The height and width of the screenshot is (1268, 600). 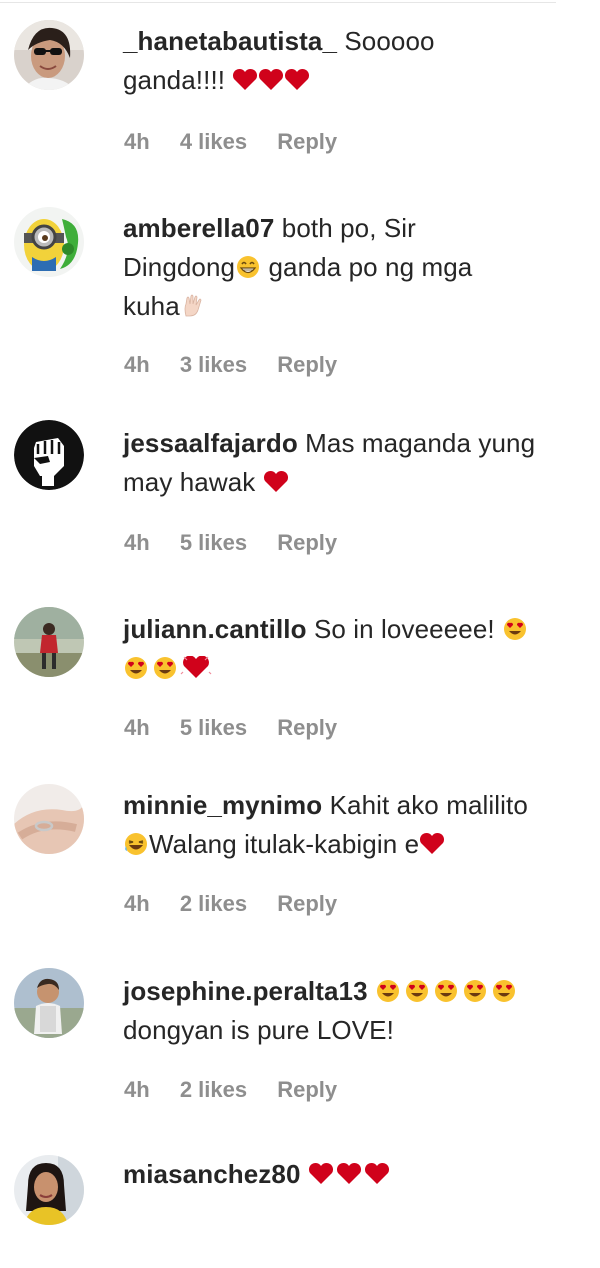 I want to click on comment-username: josephine.peralta13, so click(x=245, y=991).